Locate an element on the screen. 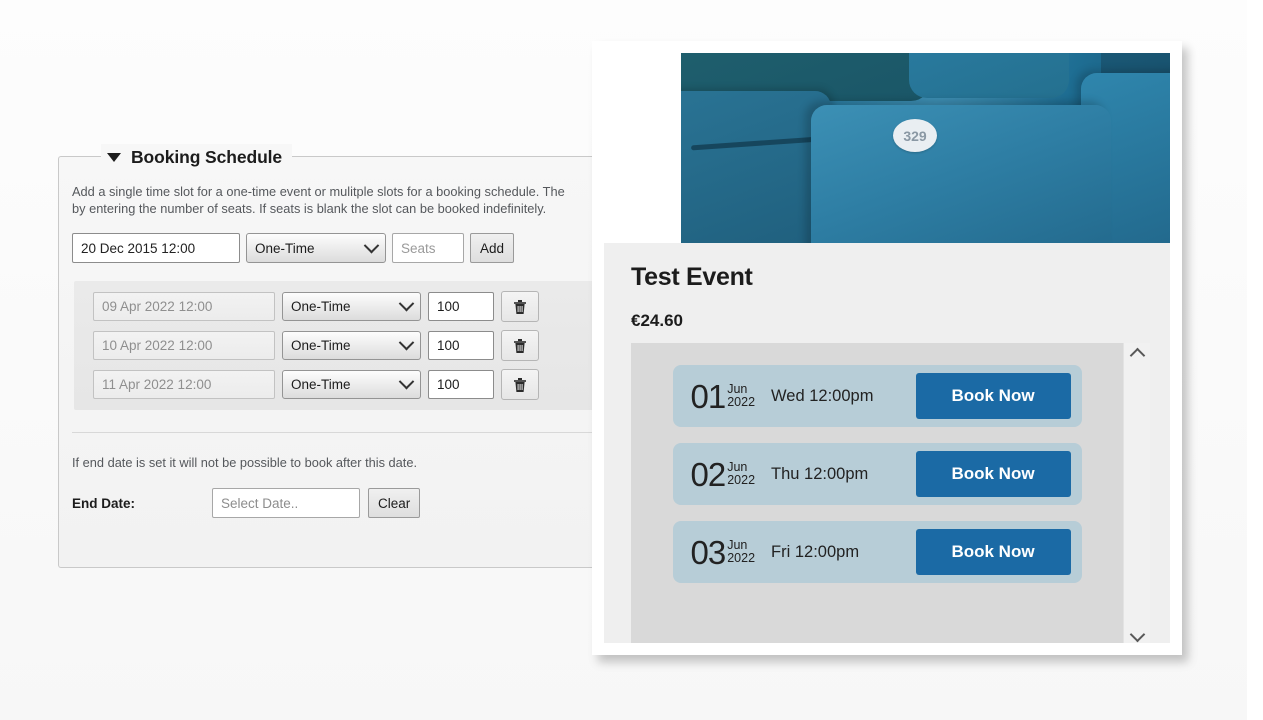 The height and width of the screenshot is (720, 1263). new-slot-seats-input: Seats is located at coordinates (428, 248).